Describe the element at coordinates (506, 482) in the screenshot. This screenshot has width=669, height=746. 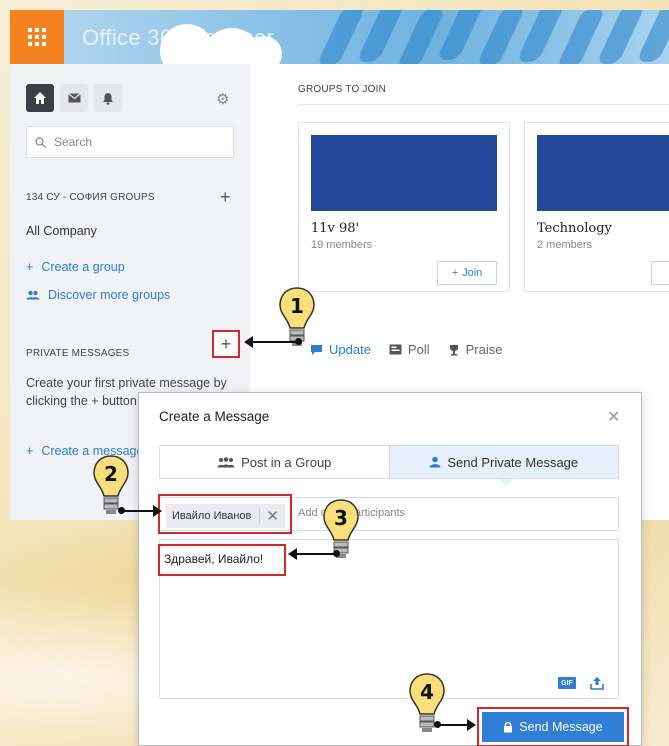
I see `active-tab-caret` at that location.